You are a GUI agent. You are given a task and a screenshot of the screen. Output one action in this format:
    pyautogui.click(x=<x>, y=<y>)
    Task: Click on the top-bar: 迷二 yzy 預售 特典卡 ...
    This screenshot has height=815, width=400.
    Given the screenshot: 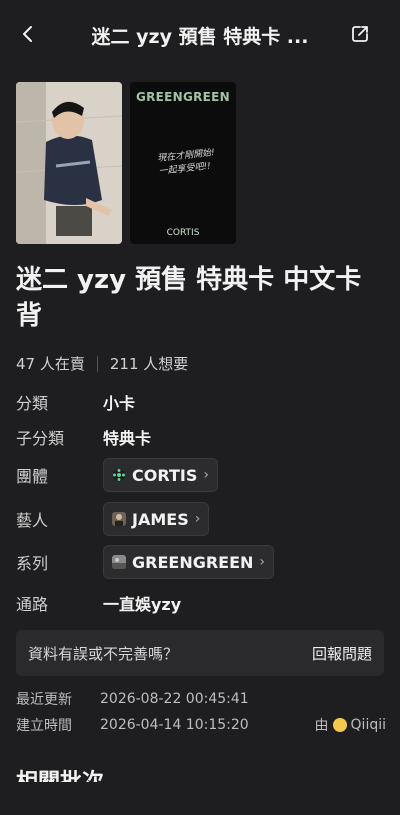 What is the action you would take?
    pyautogui.click(x=200, y=35)
    